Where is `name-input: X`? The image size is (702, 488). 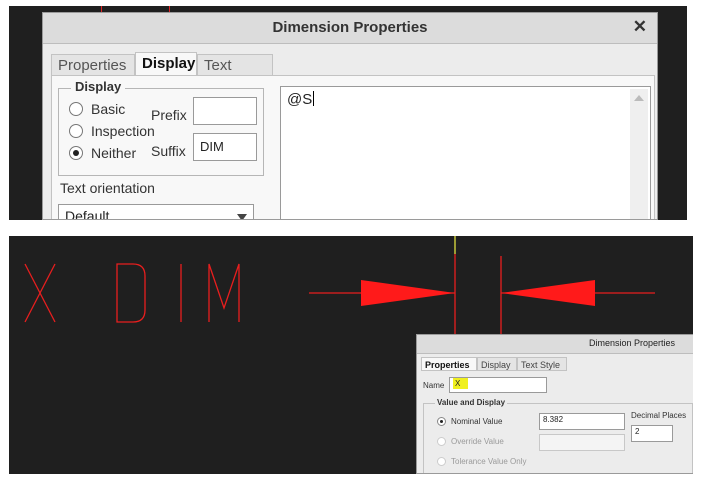 name-input: X is located at coordinates (498, 385).